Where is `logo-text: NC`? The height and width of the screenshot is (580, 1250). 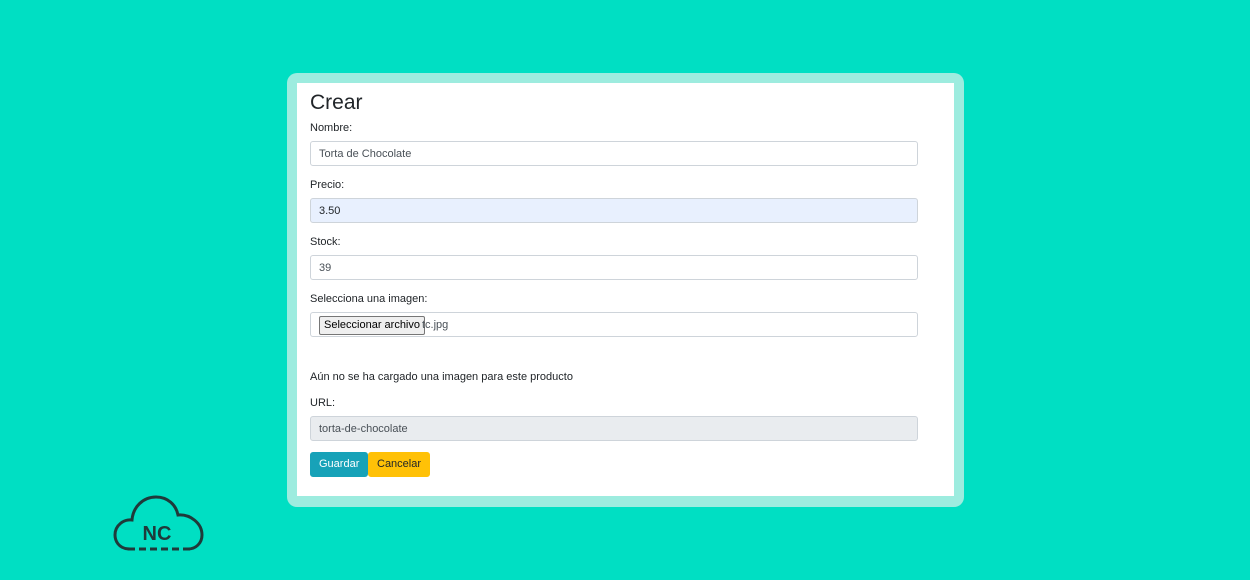 logo-text: NC is located at coordinates (157, 534).